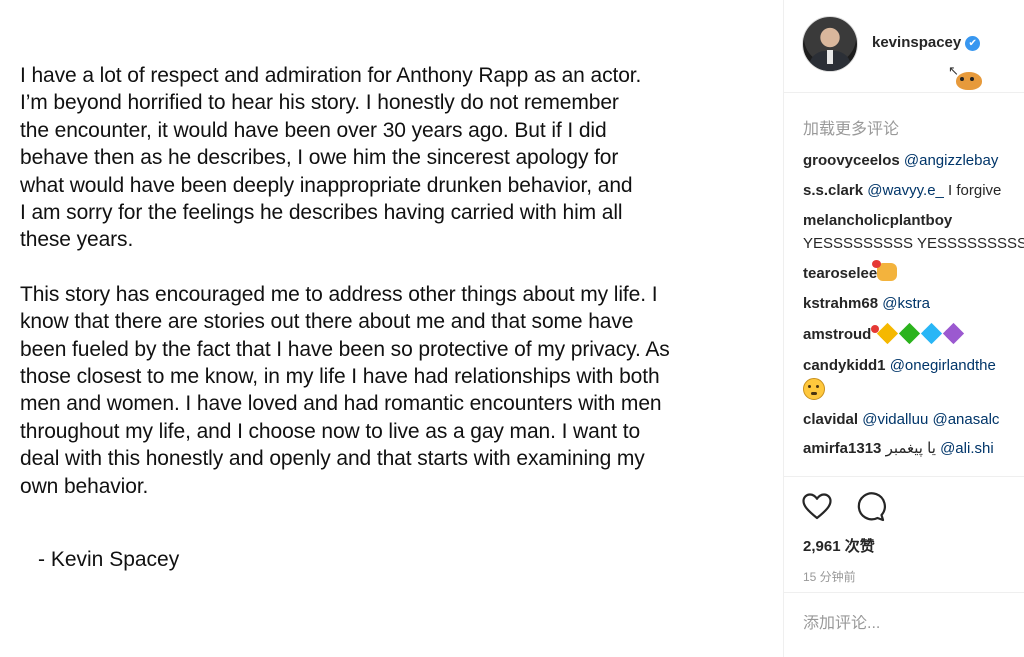 The width and height of the screenshot is (1024, 657). Describe the element at coordinates (967, 448) in the screenshot. I see `comment-mention: @ali.shi` at that location.